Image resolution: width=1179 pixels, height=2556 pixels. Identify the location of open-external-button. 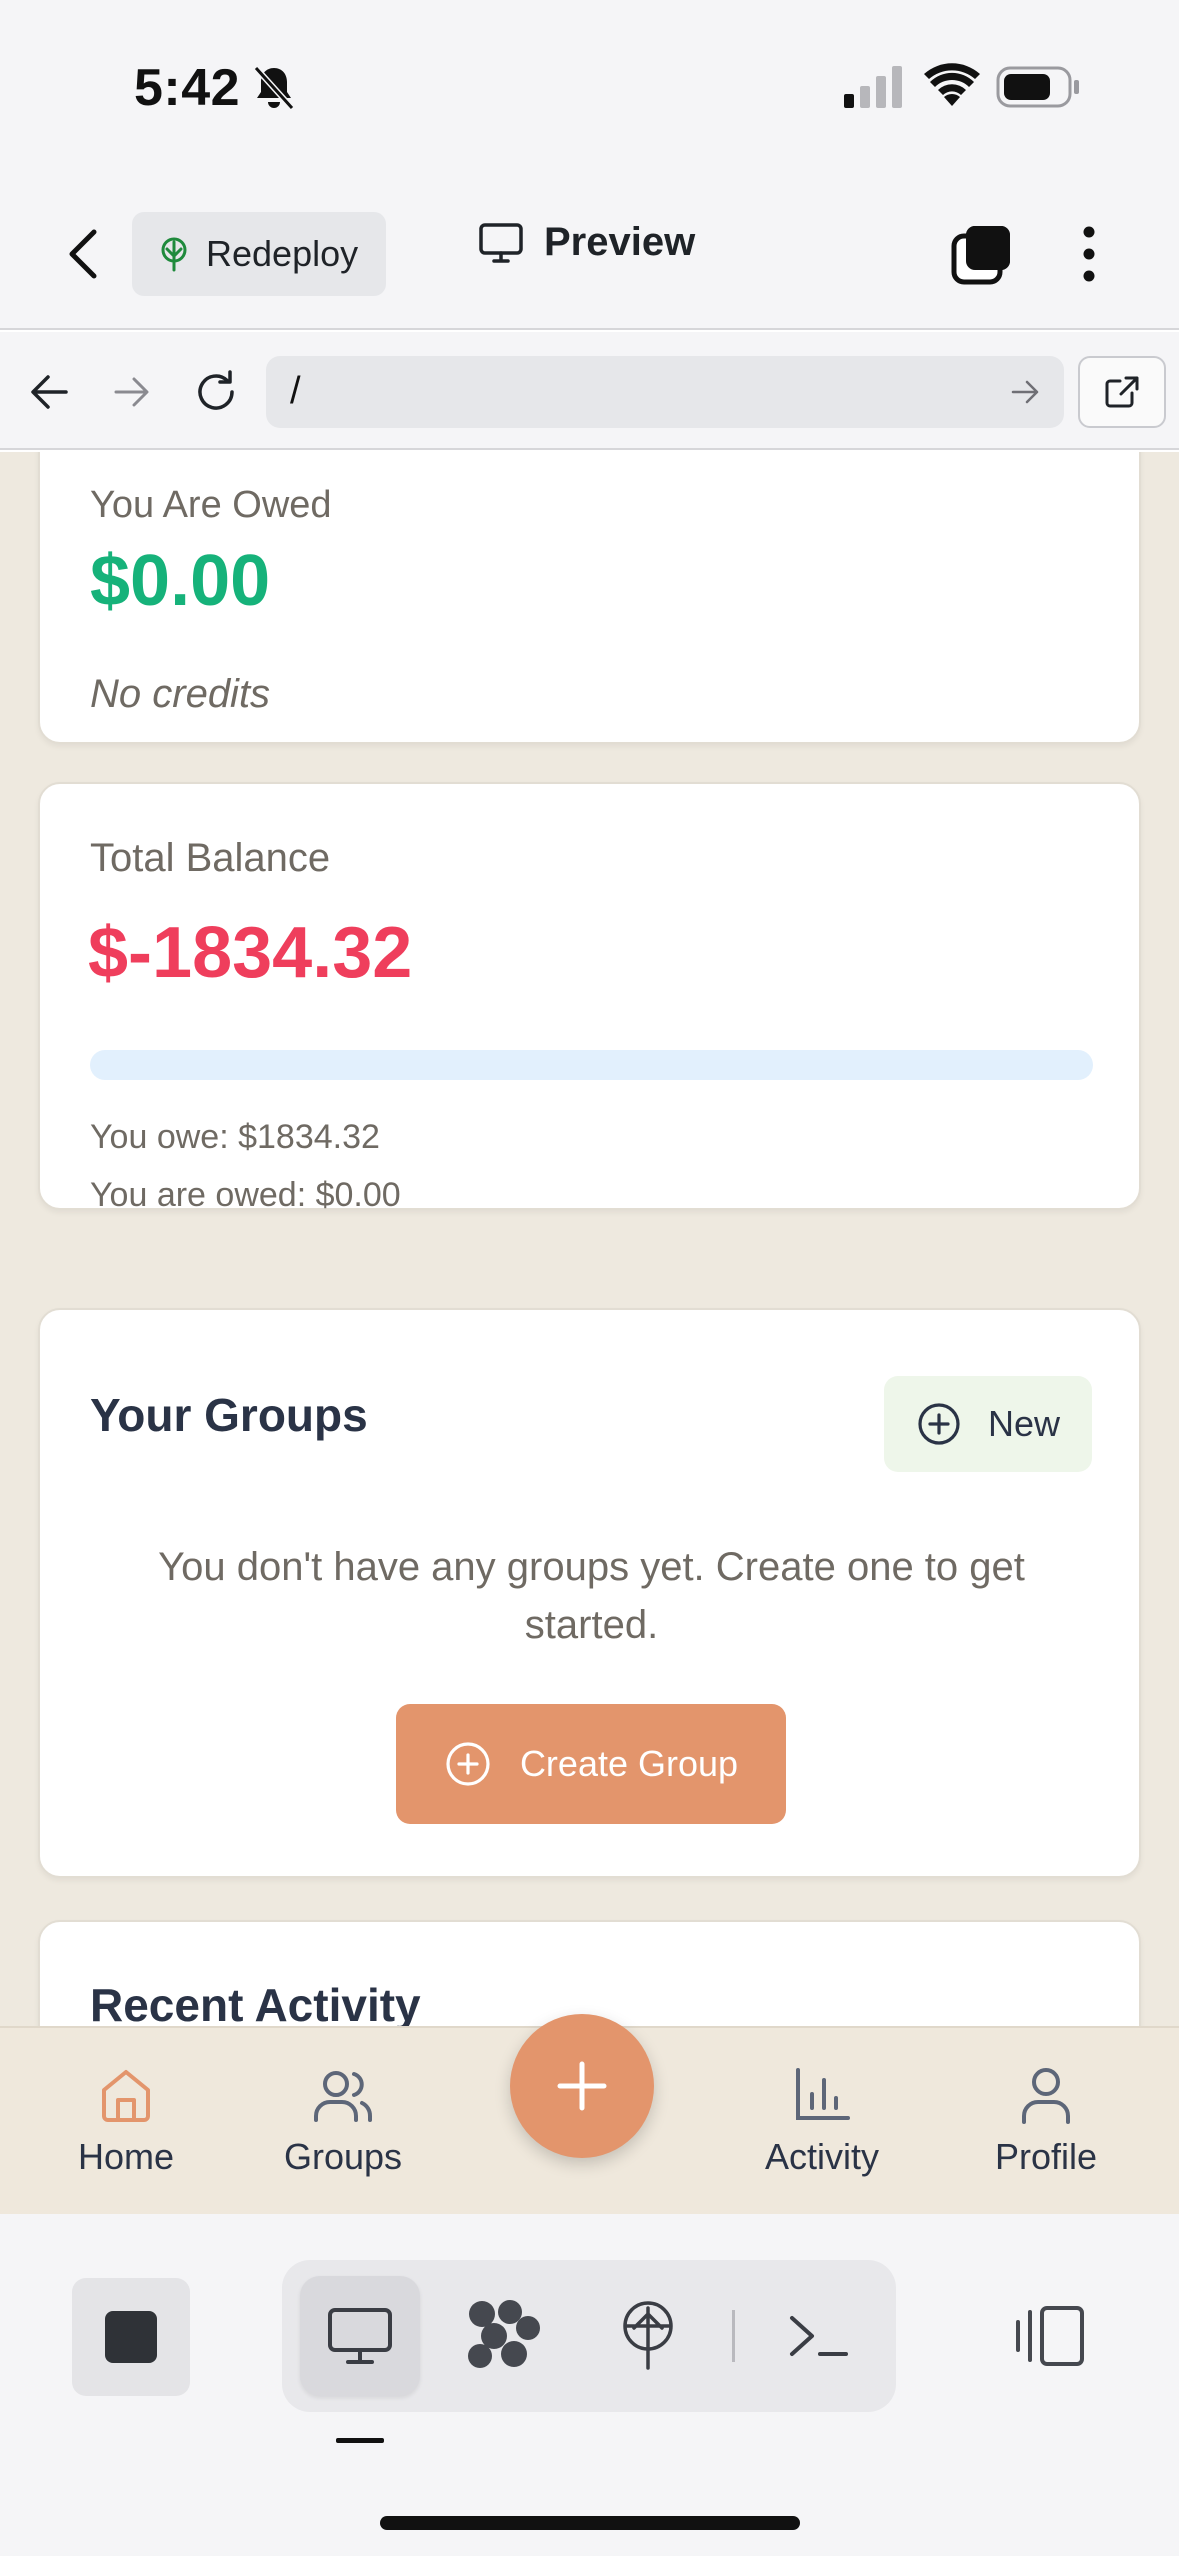
(1122, 392).